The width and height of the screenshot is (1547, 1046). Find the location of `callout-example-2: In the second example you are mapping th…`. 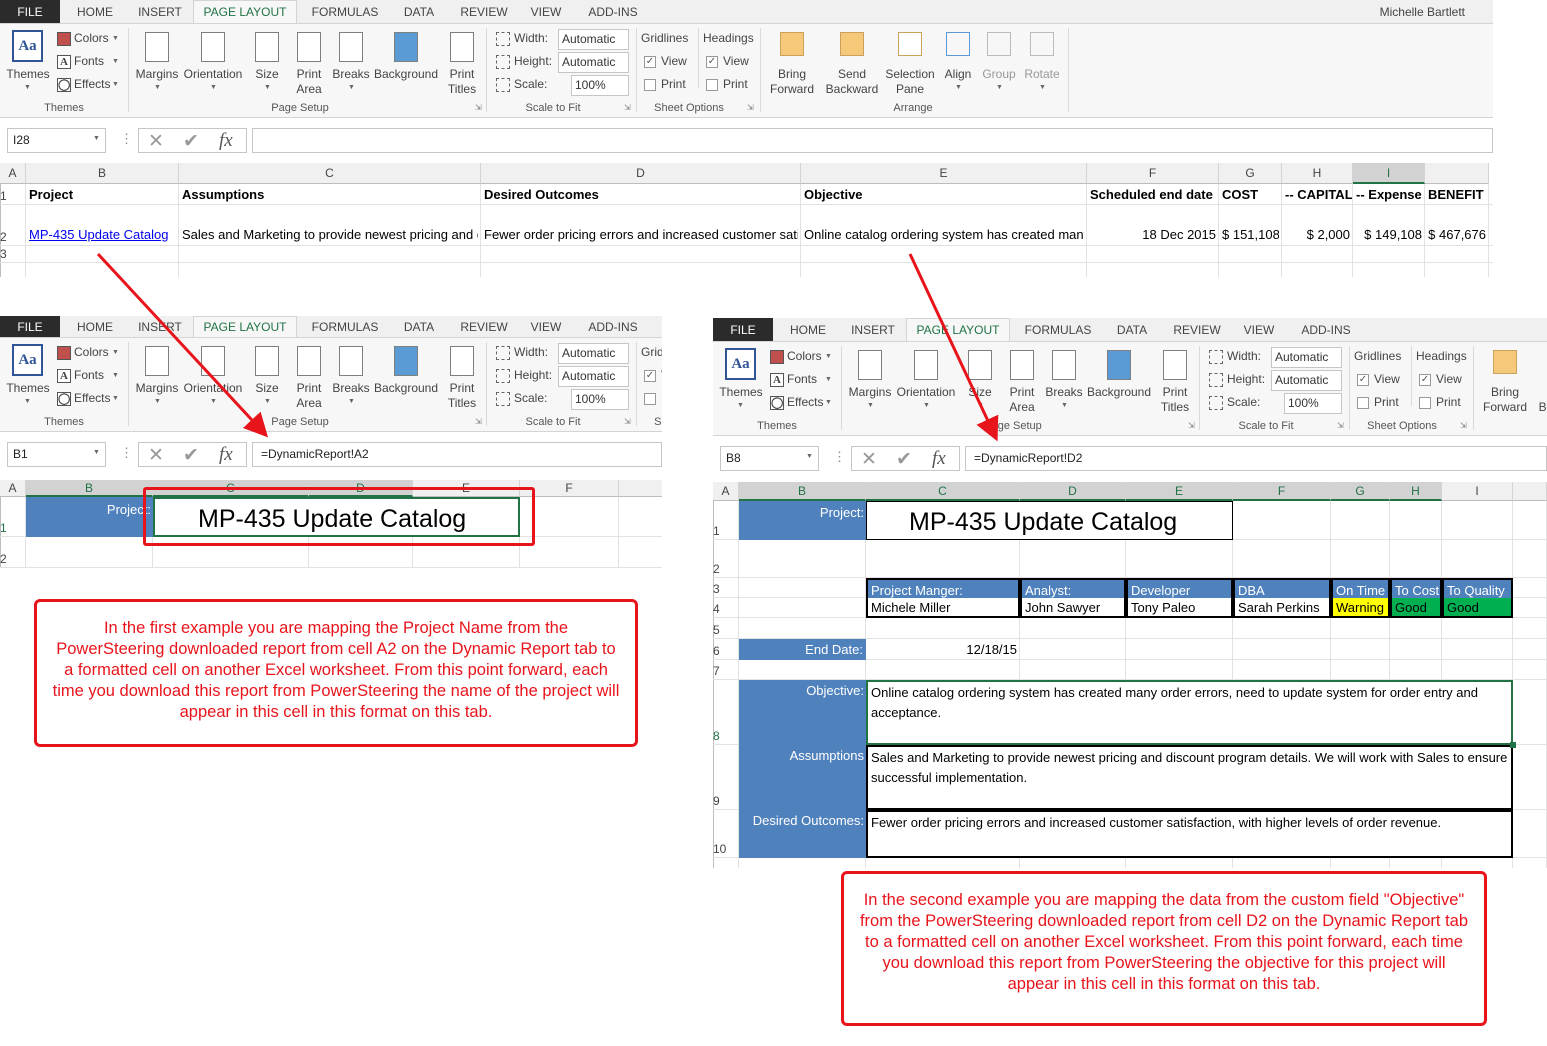

callout-example-2: In the second example you are mapping th… is located at coordinates (1164, 948).